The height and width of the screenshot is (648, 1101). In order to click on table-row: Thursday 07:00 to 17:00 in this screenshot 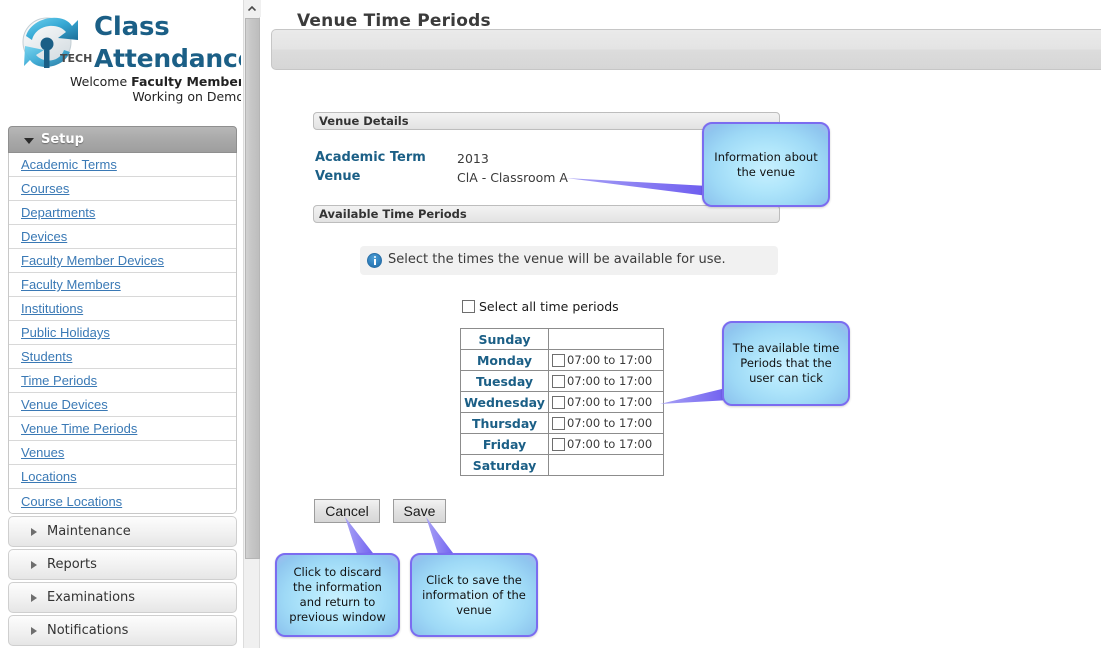, I will do `click(562, 423)`.